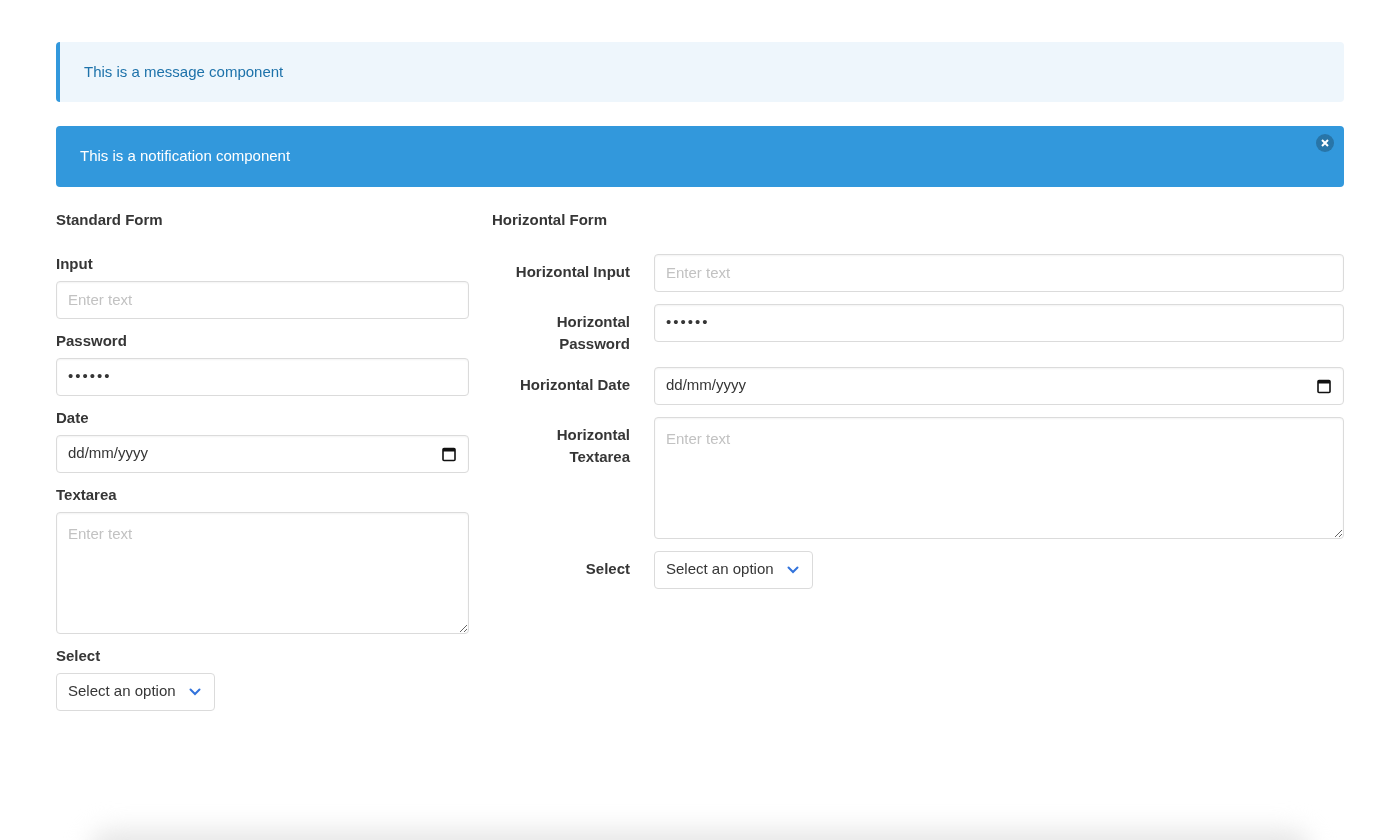 The width and height of the screenshot is (1400, 840). I want to click on section-title: Standard Form, so click(110, 220).